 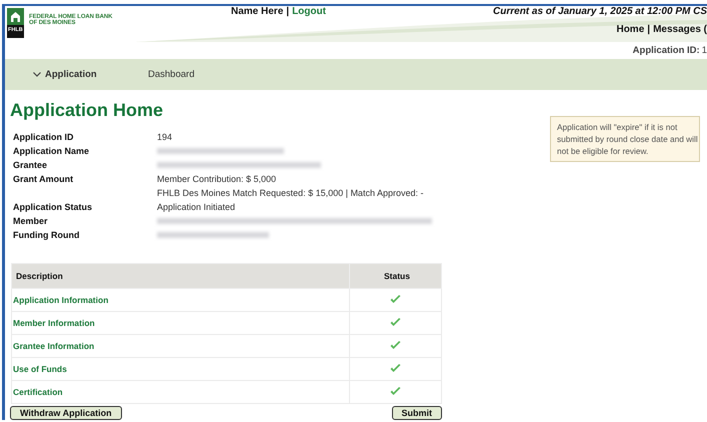 What do you see at coordinates (46, 235) in the screenshot?
I see `field-label: Funding Round` at bounding box center [46, 235].